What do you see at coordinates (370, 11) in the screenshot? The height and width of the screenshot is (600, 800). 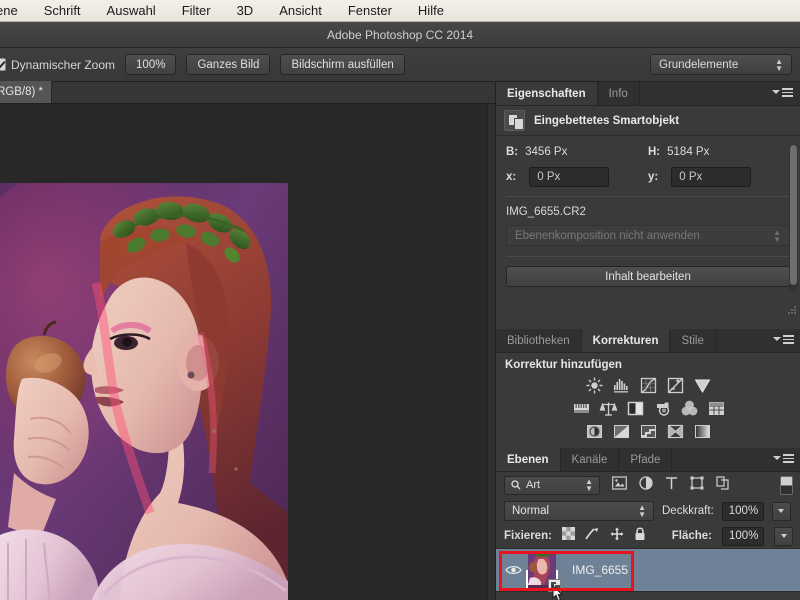 I see `menu-item-fenster: Fenster` at bounding box center [370, 11].